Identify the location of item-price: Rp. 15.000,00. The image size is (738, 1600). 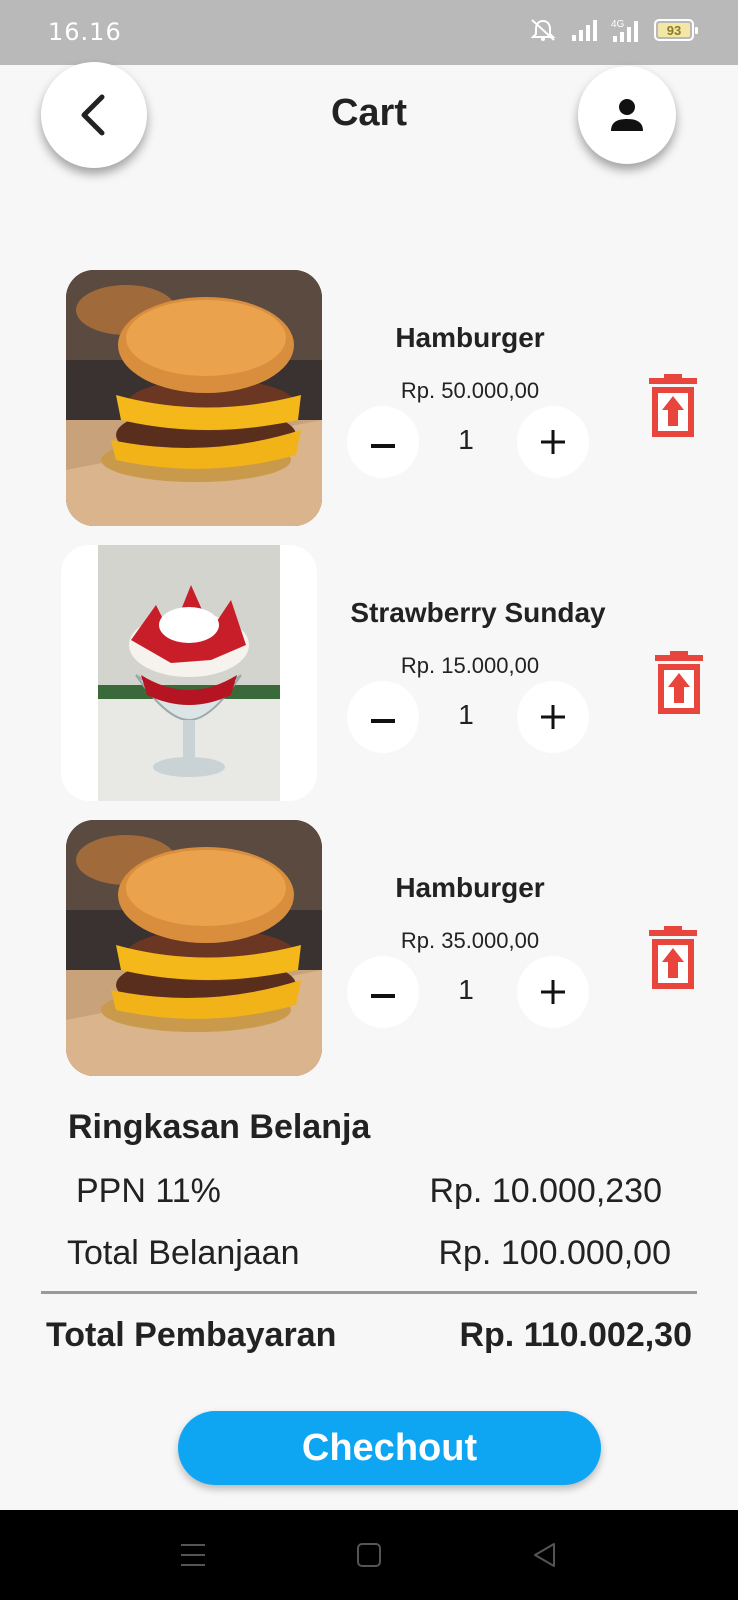
(470, 665).